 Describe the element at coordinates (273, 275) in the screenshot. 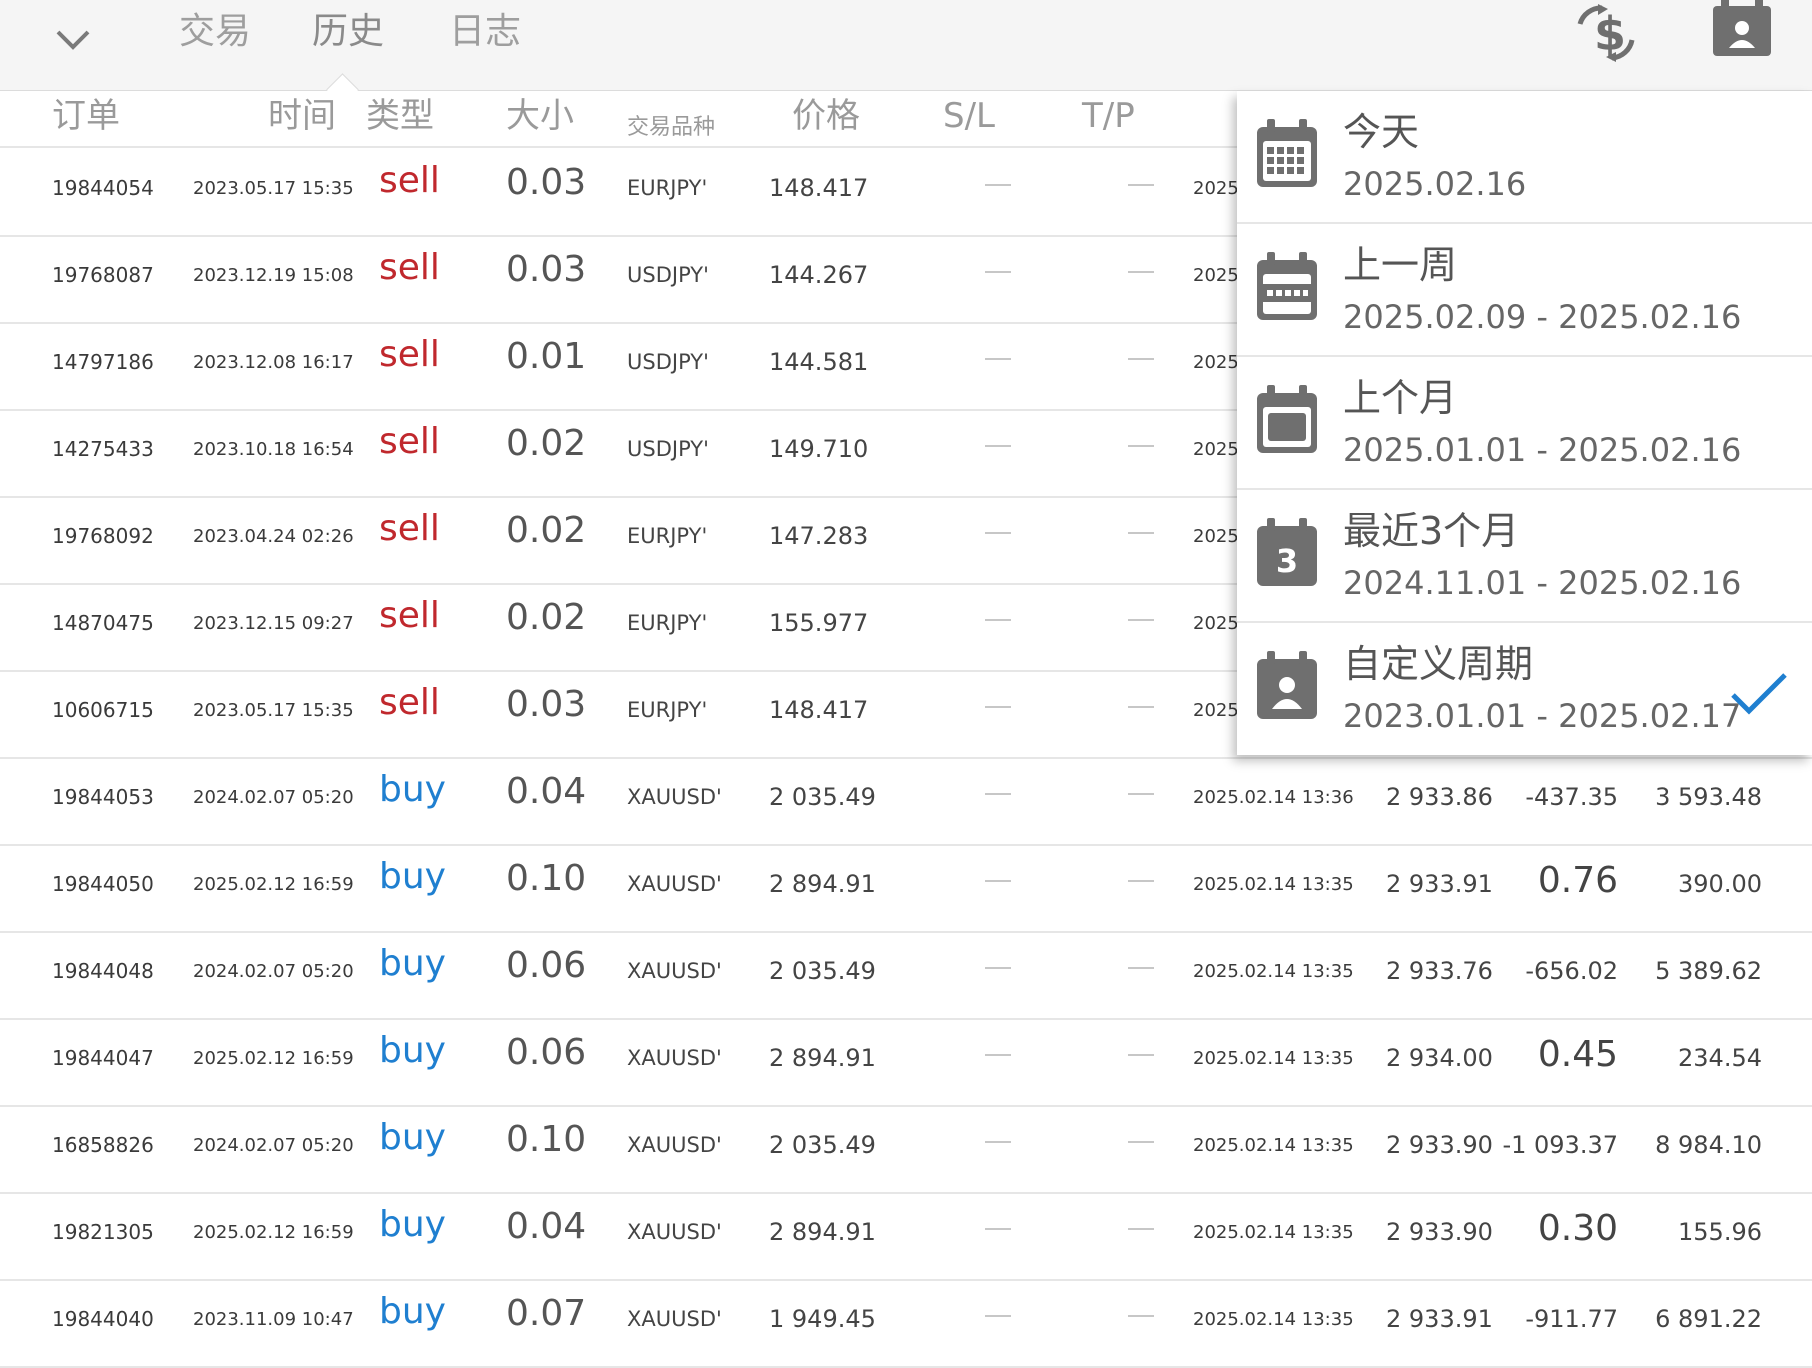

I see `open-time: 2023.12.19 15:08` at that location.